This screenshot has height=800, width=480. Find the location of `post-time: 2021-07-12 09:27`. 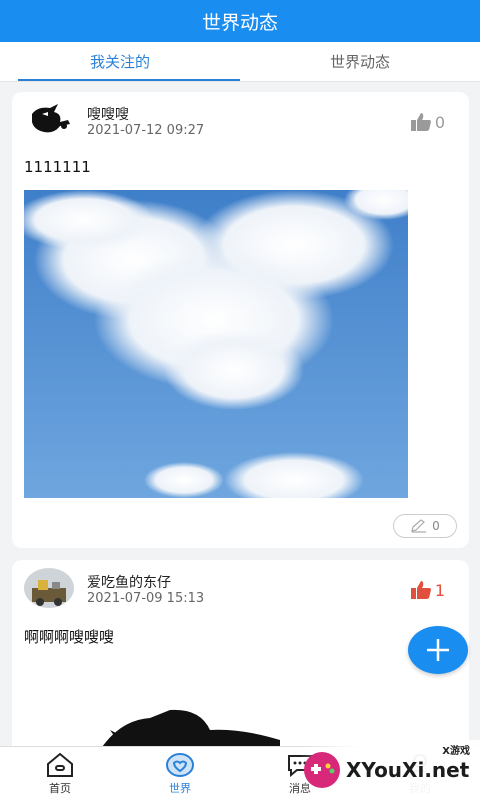

post-time: 2021-07-12 09:27 is located at coordinates (146, 130).